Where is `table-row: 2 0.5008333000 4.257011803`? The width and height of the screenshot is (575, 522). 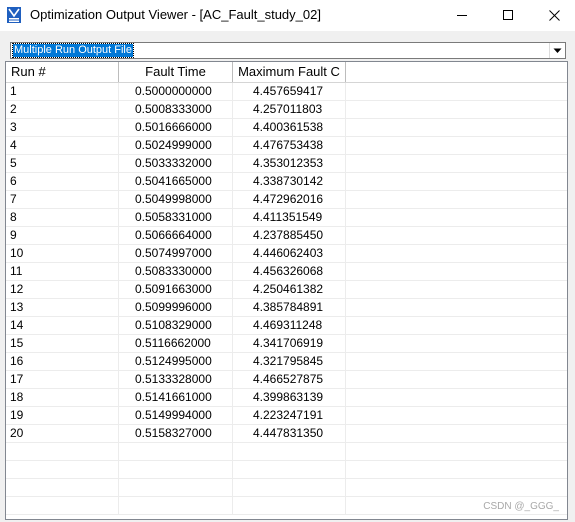 table-row: 2 0.5008333000 4.257011803 is located at coordinates (286, 110).